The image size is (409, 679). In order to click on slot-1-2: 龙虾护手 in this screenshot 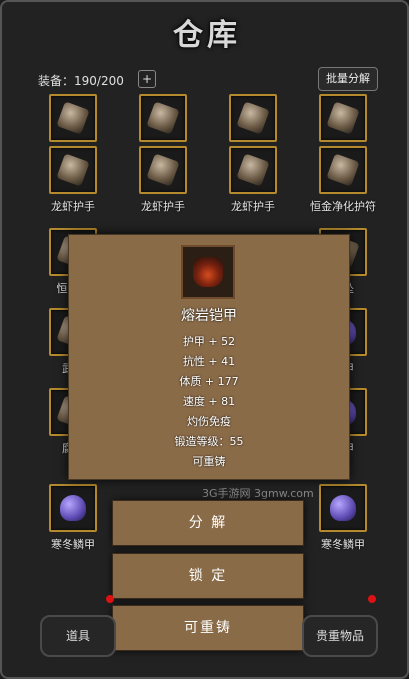, I will do `click(163, 127)`.